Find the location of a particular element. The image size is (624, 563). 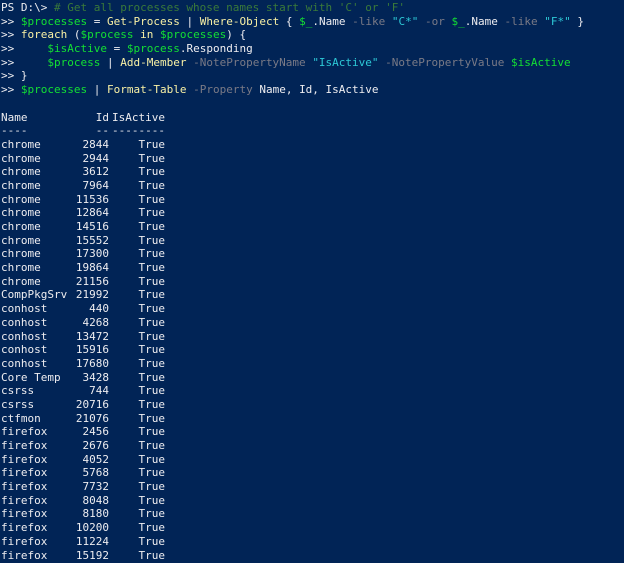

cell-id: 8180 is located at coordinates (96, 514).